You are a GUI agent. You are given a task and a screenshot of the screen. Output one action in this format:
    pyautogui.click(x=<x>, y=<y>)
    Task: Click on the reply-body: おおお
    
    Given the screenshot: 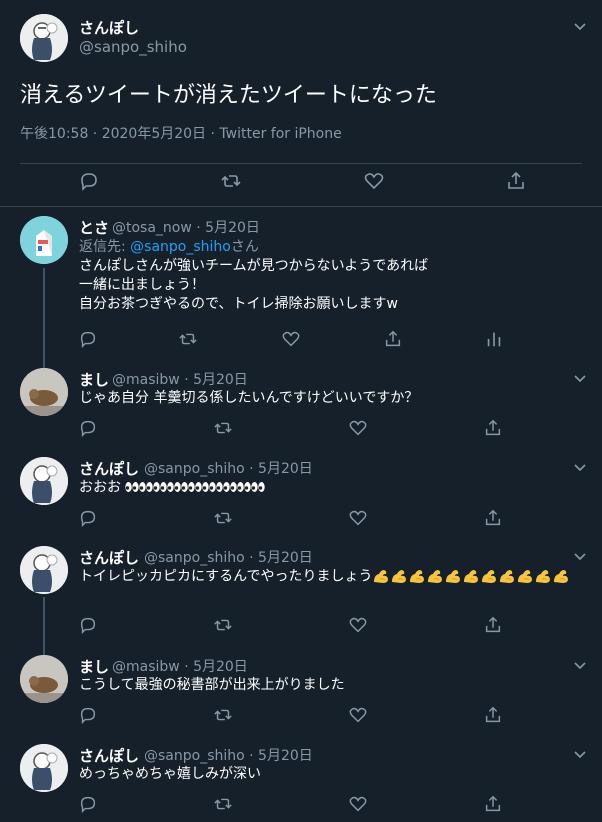 What is the action you would take?
    pyautogui.click(x=172, y=488)
    